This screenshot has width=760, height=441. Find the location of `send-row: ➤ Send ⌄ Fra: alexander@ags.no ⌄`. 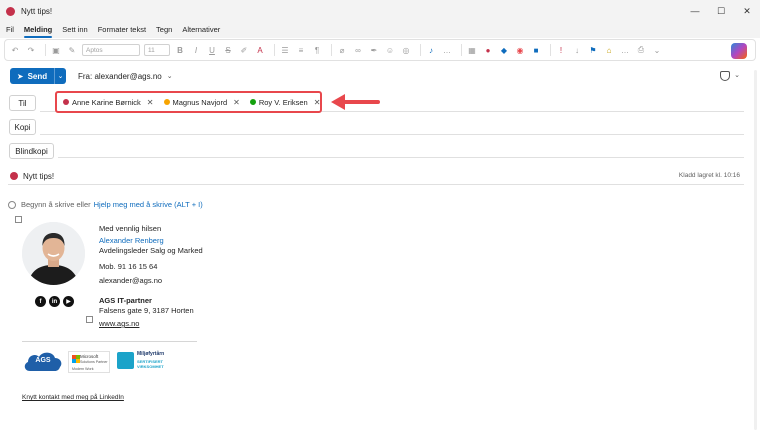

send-row: ➤ Send ⌄ Fra: alexander@ags.no ⌄ is located at coordinates (91, 76).